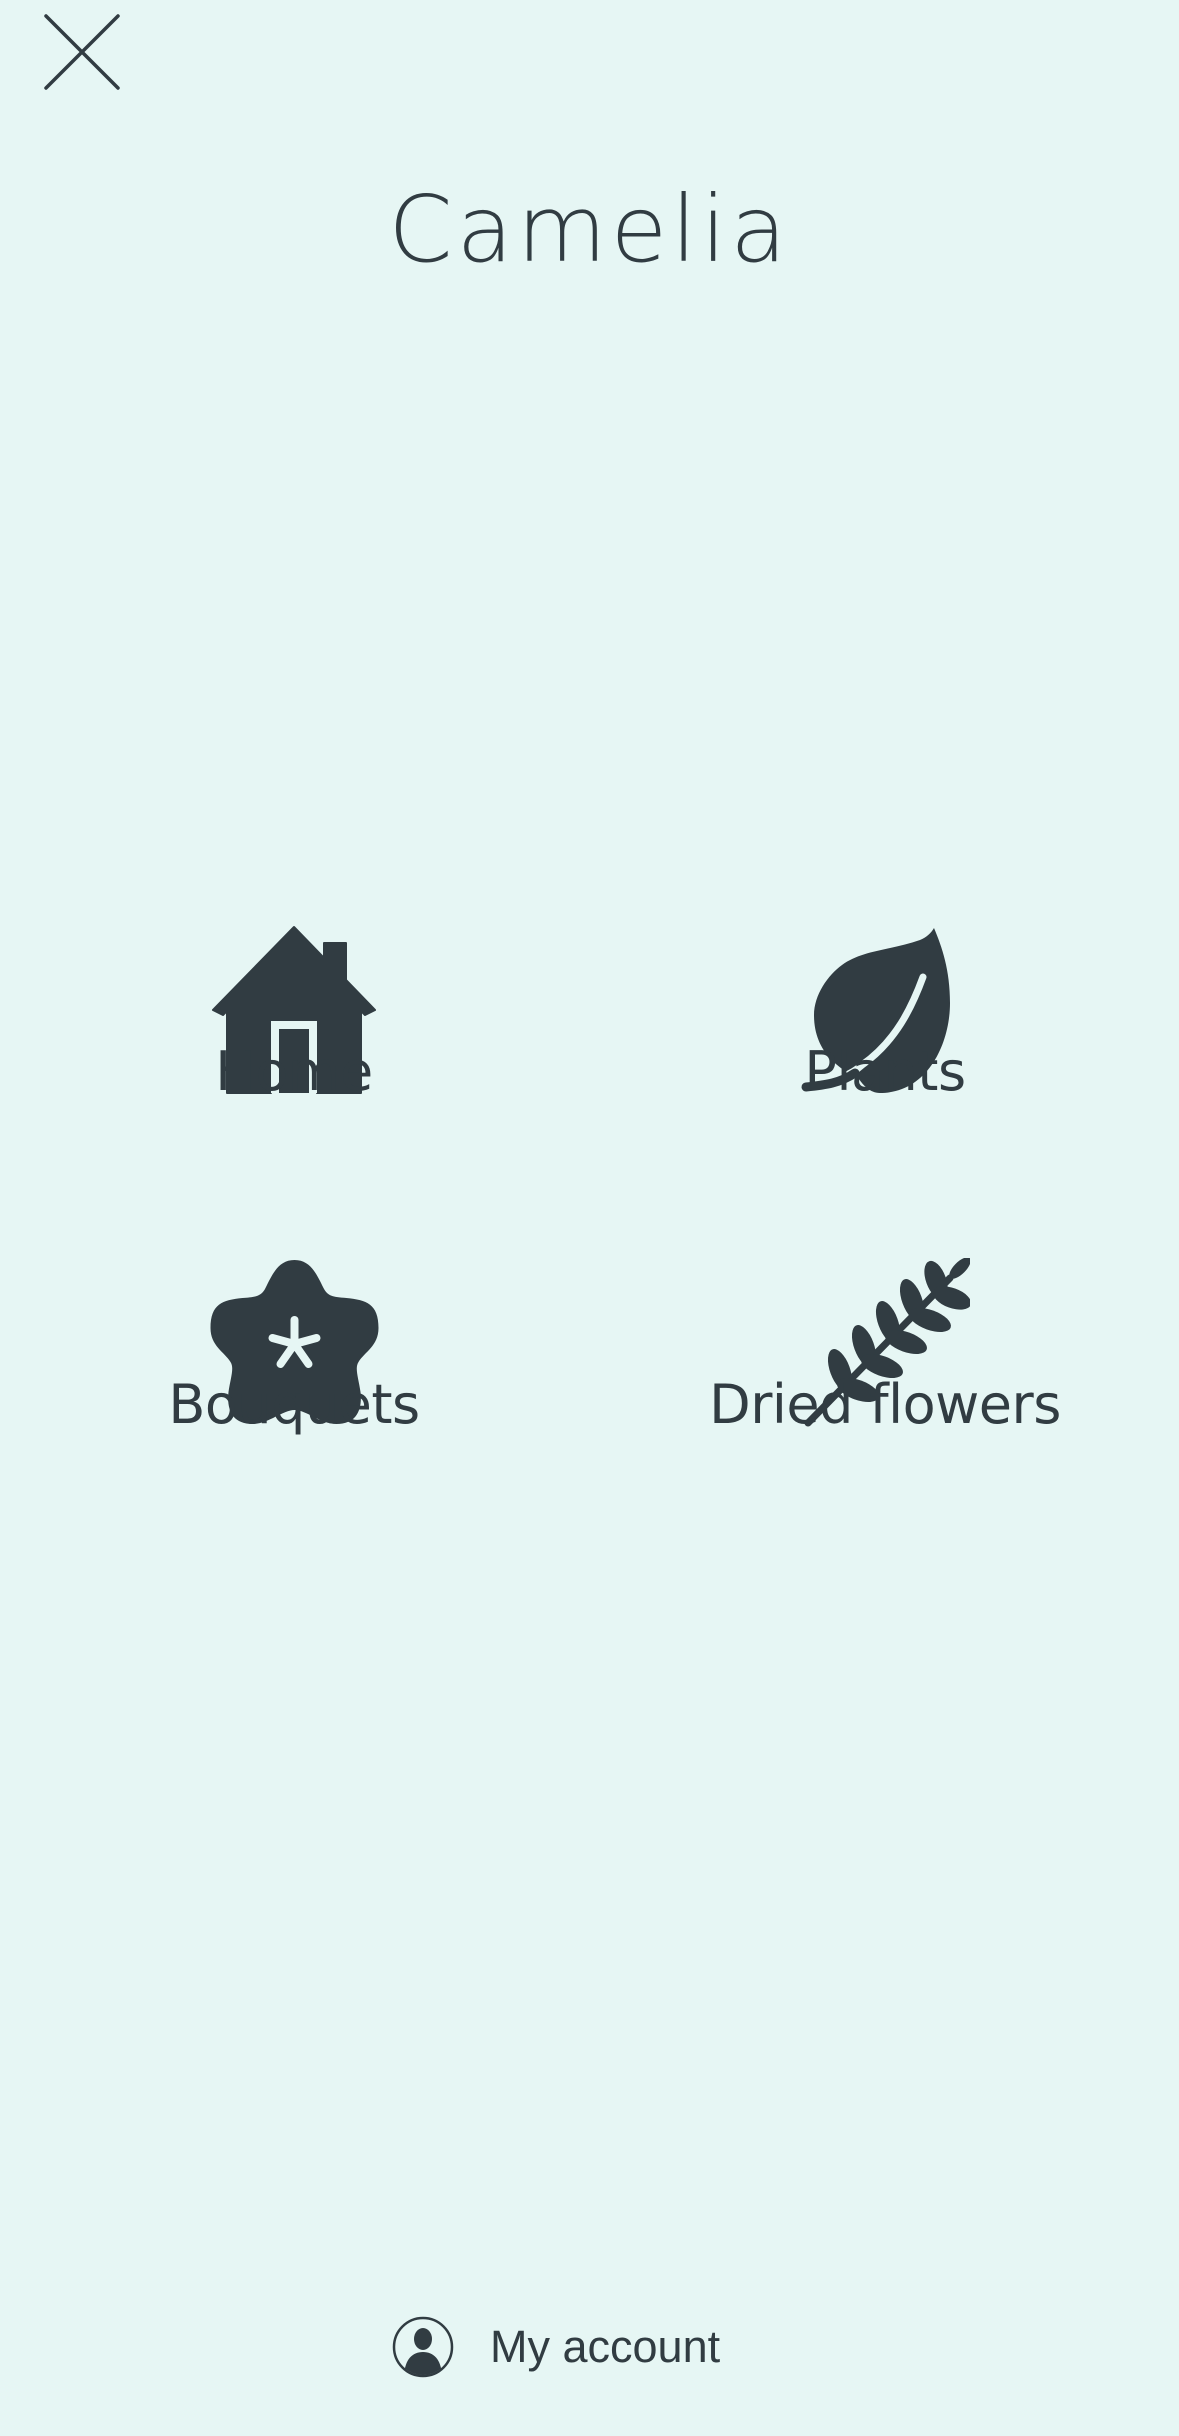 The height and width of the screenshot is (2436, 1179). I want to click on nav-item-plants: Plants, so click(885, 1070).